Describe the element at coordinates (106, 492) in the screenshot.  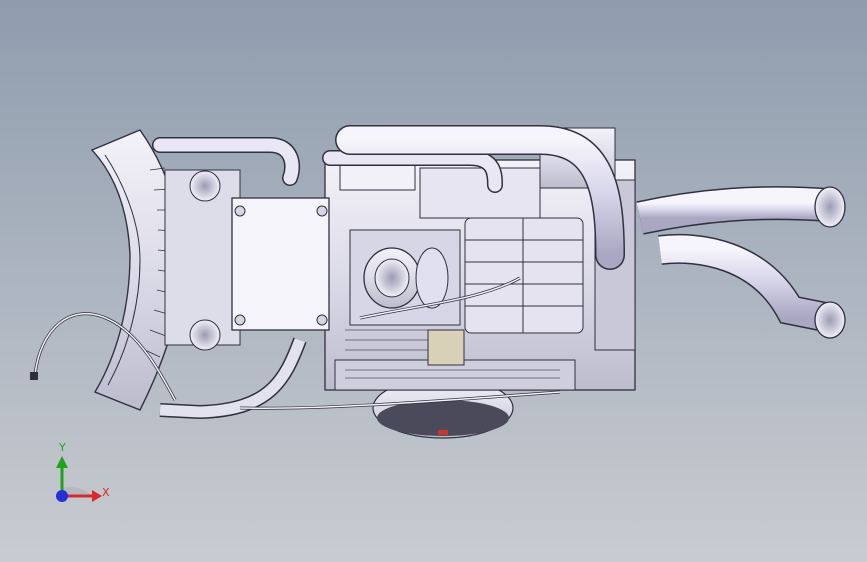
I see `x-axis-label: X` at that location.